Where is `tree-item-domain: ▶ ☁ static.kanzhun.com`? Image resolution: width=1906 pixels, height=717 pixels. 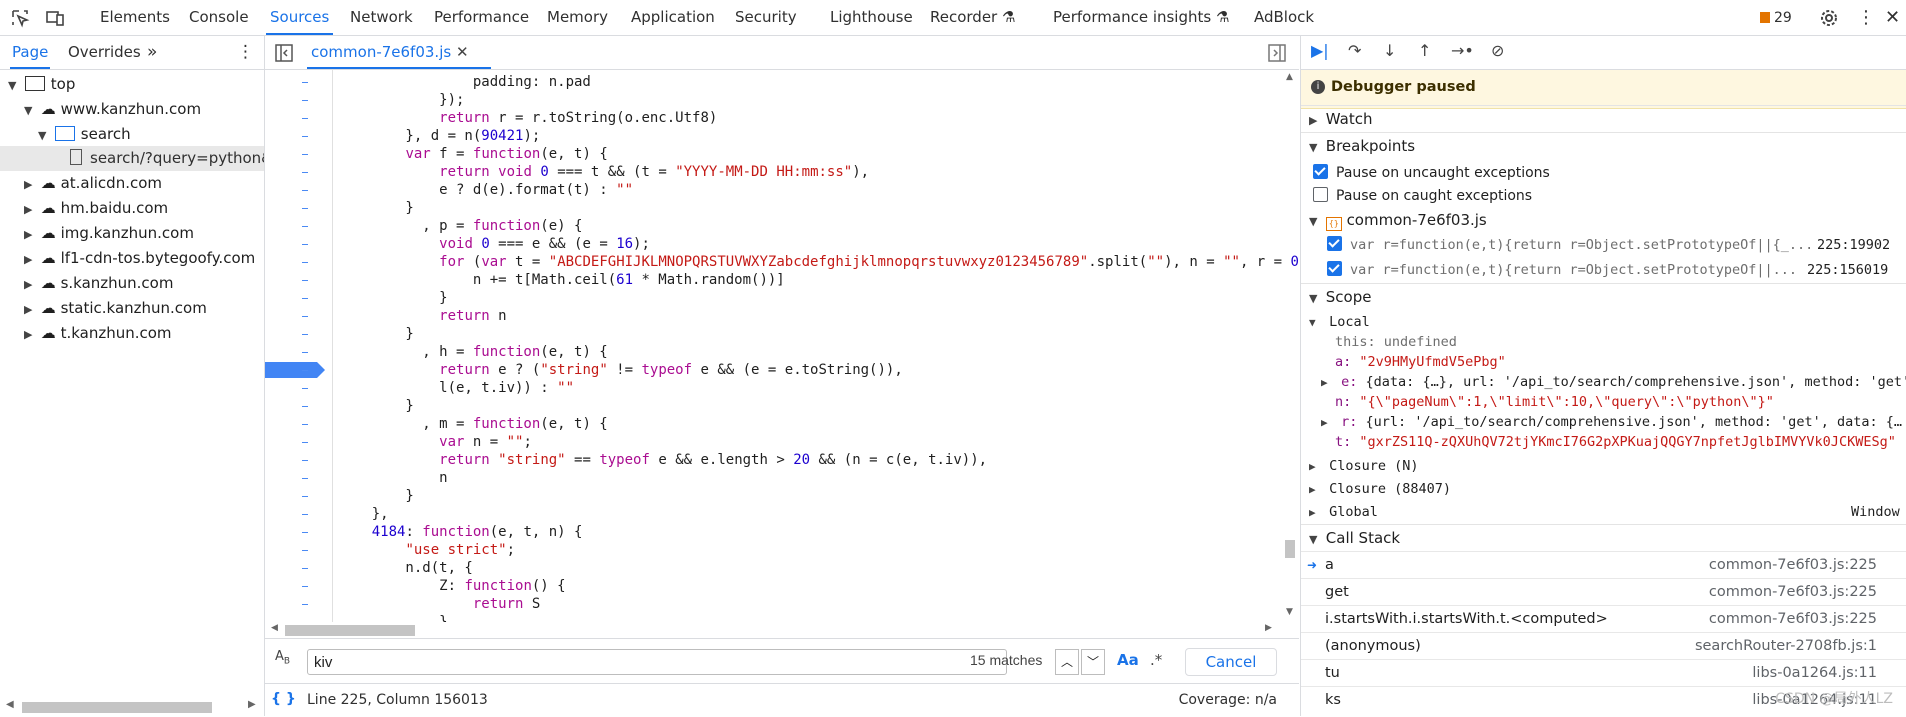
tree-item-domain: ▶ ☁ static.kanzhun.com is located at coordinates (115, 308).